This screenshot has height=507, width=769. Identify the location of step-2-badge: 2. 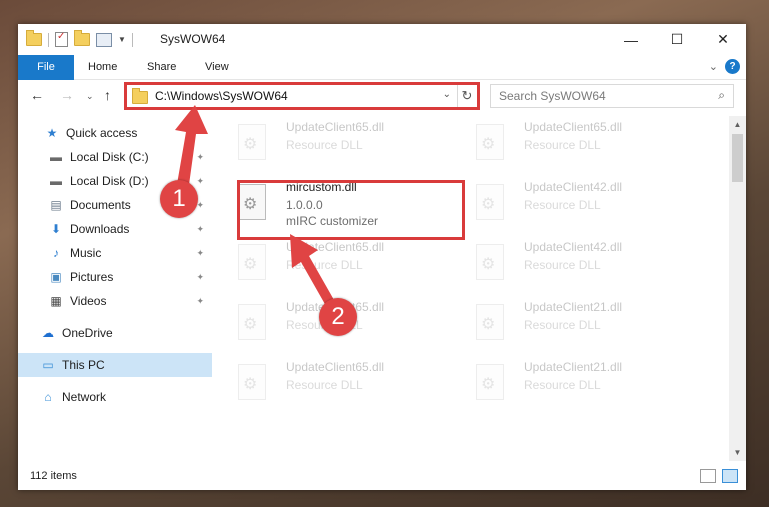
(338, 317).